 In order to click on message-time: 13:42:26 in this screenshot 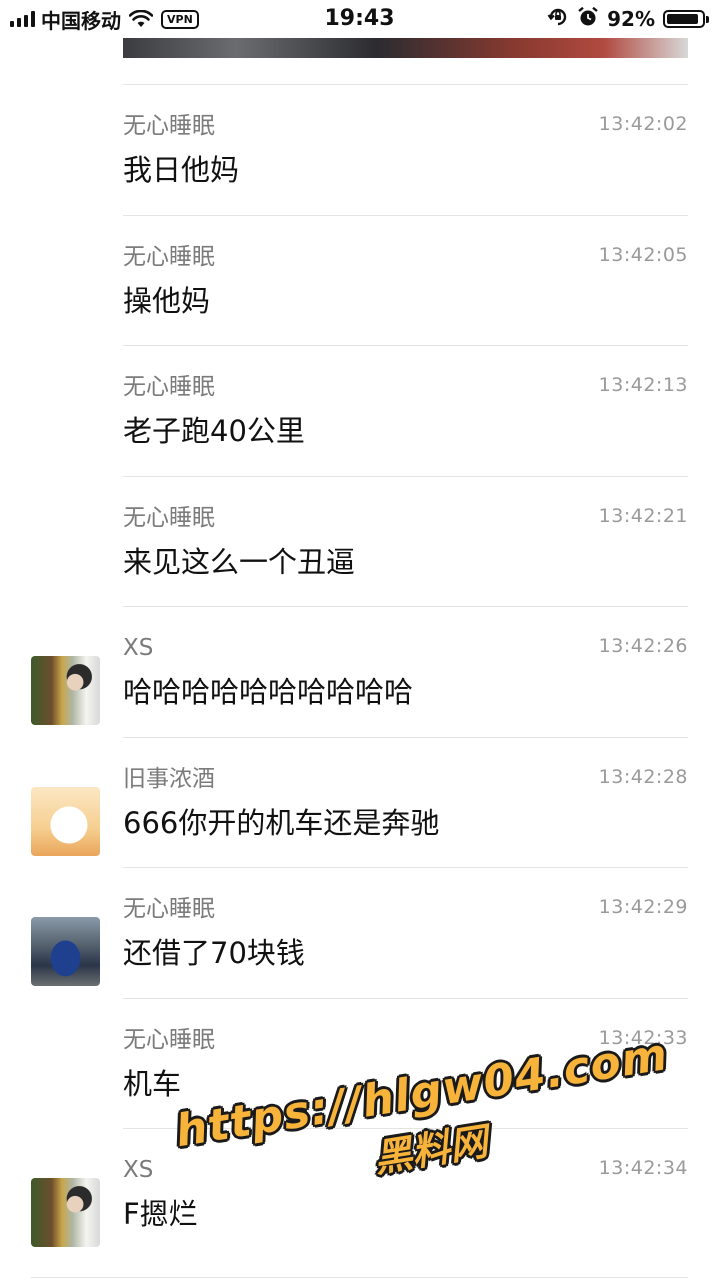, I will do `click(643, 646)`.